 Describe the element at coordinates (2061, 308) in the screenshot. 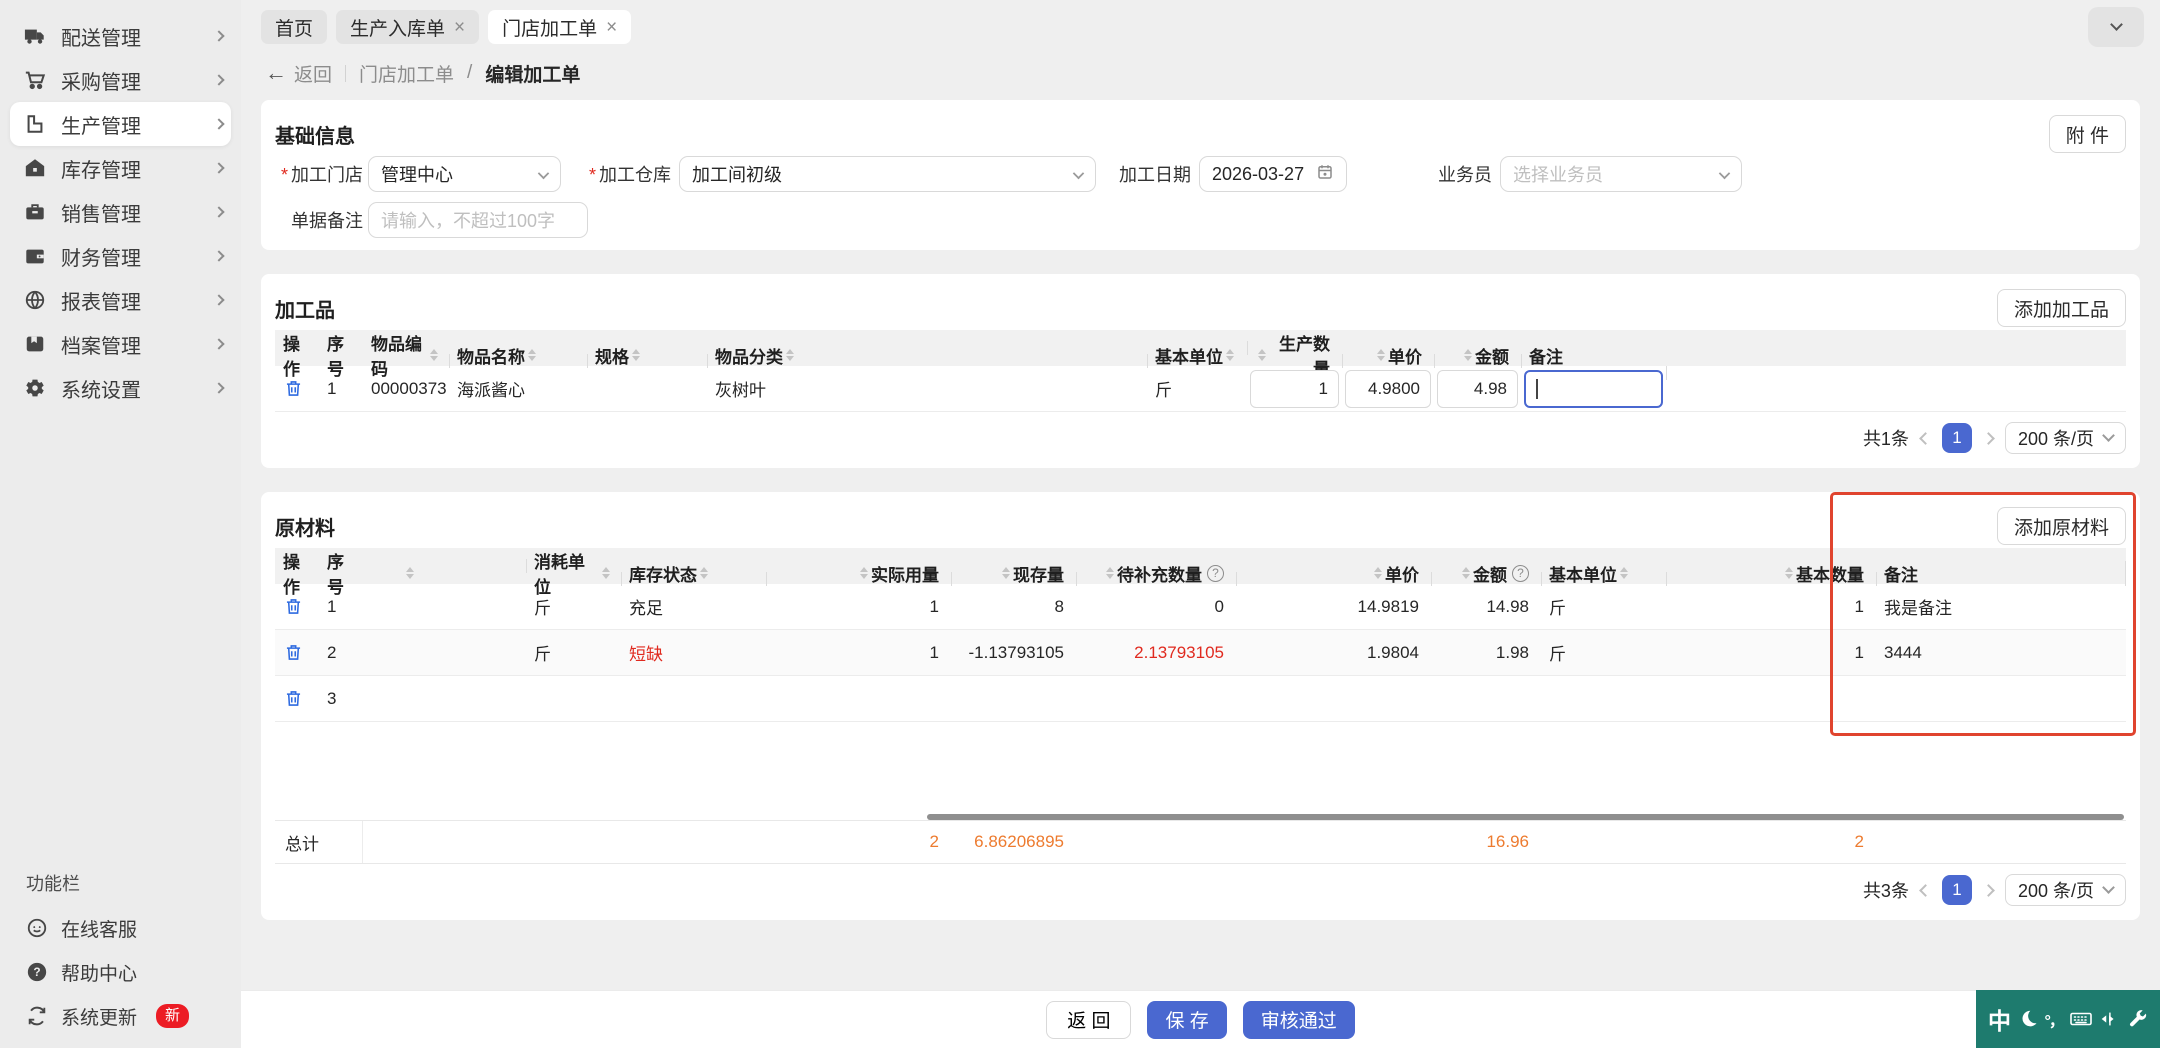

I see `add-processed-good-button: 添加加工品` at that location.